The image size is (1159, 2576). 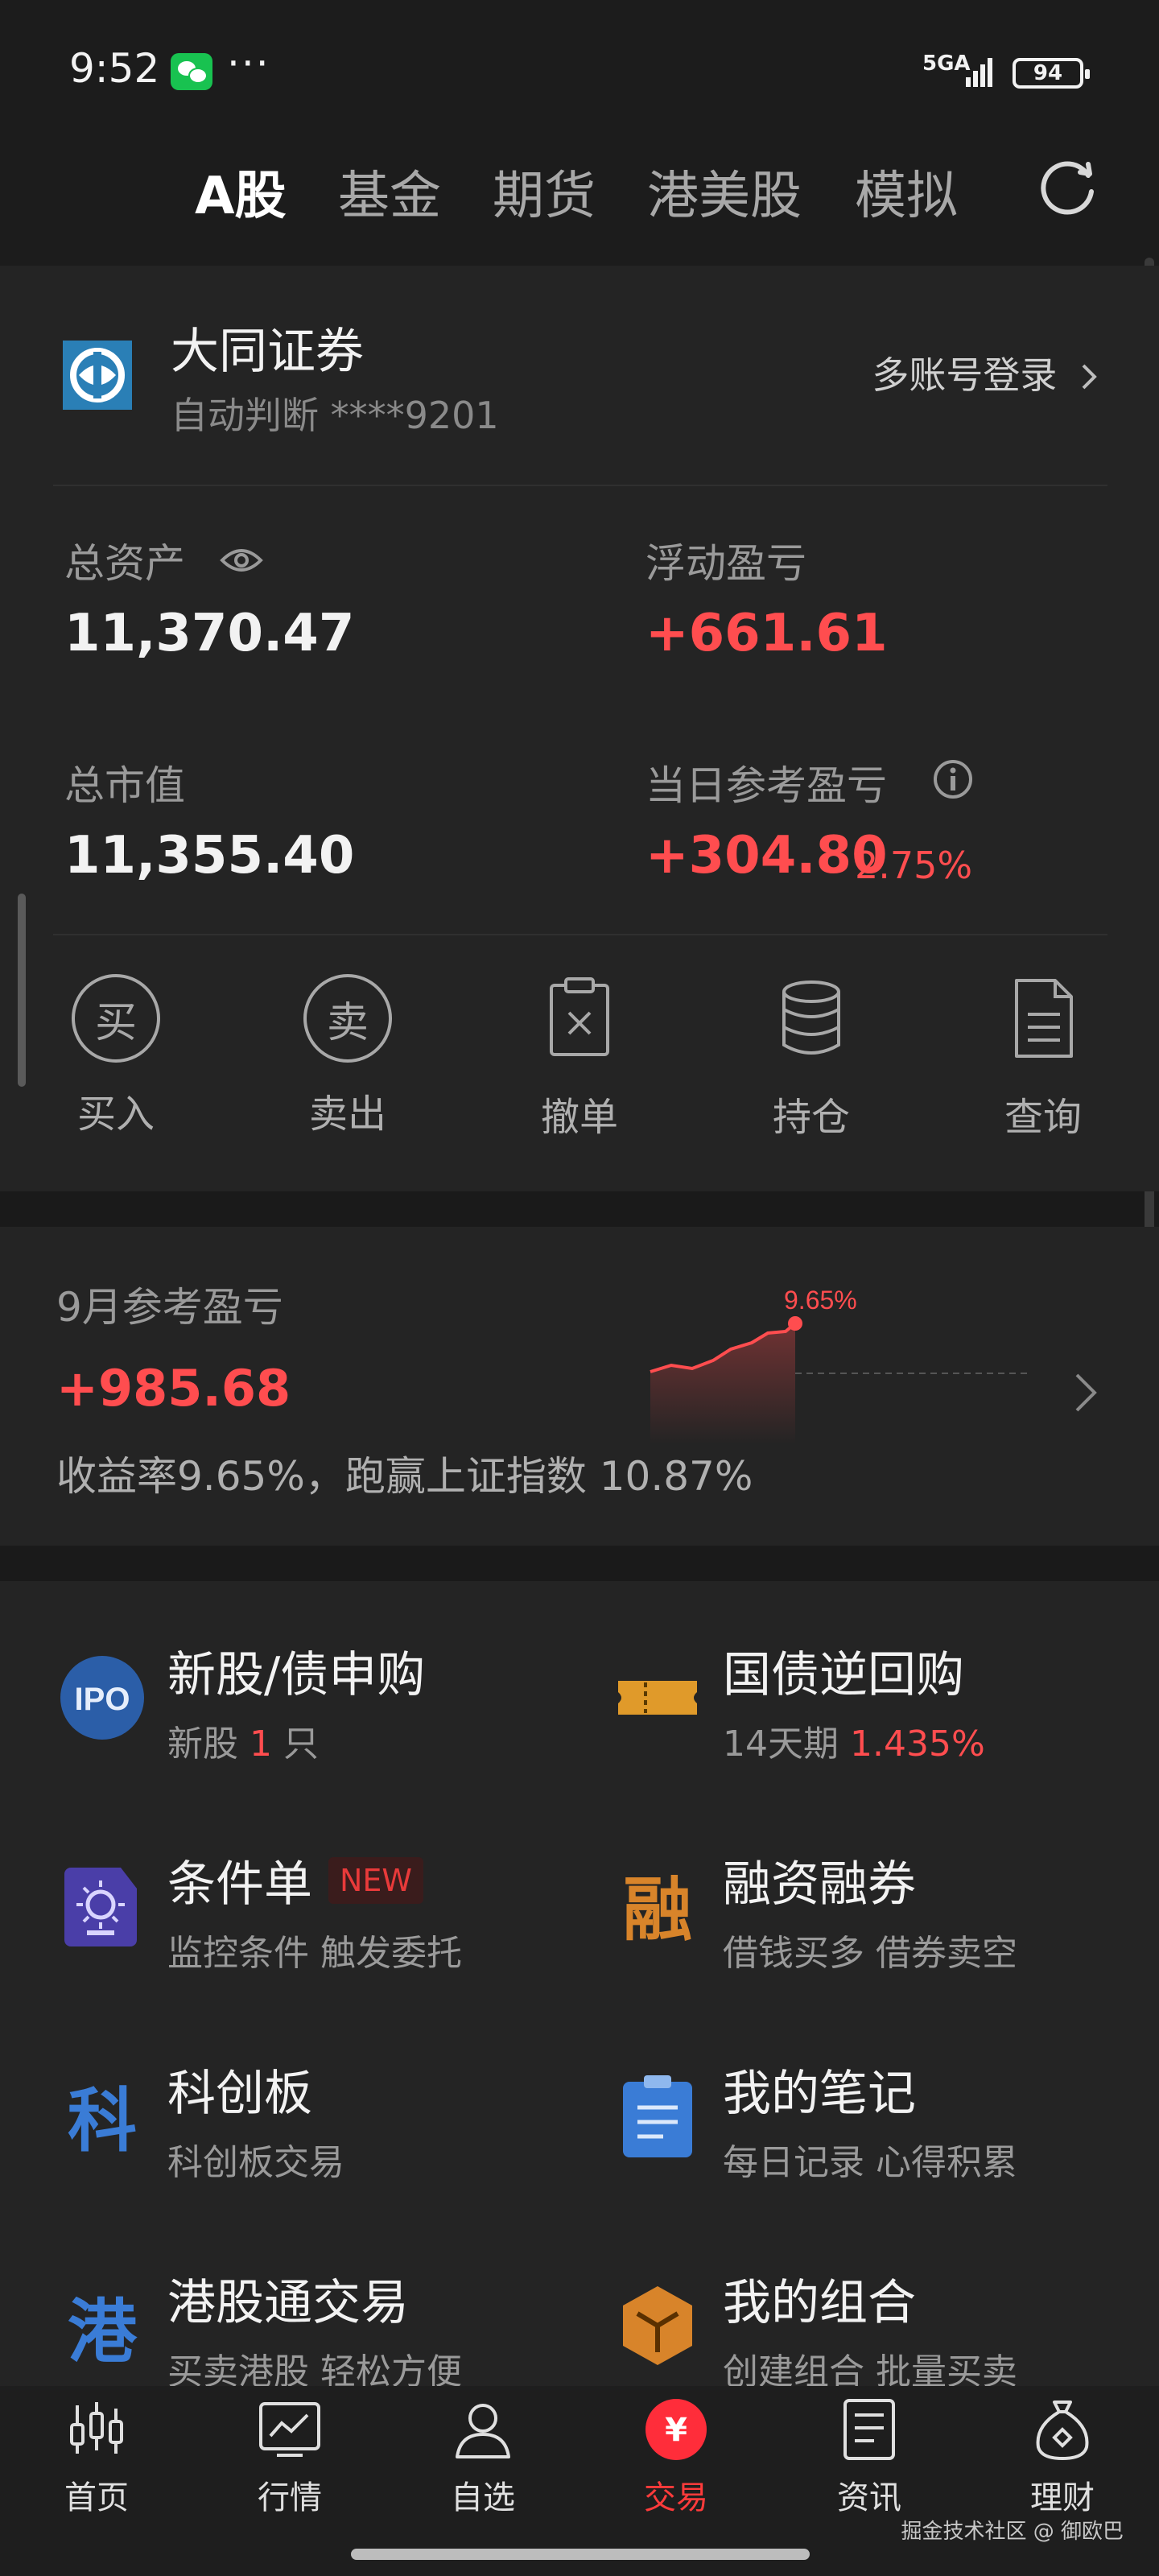 What do you see at coordinates (579, 1117) in the screenshot?
I see `cancel-order-label: 撤单` at bounding box center [579, 1117].